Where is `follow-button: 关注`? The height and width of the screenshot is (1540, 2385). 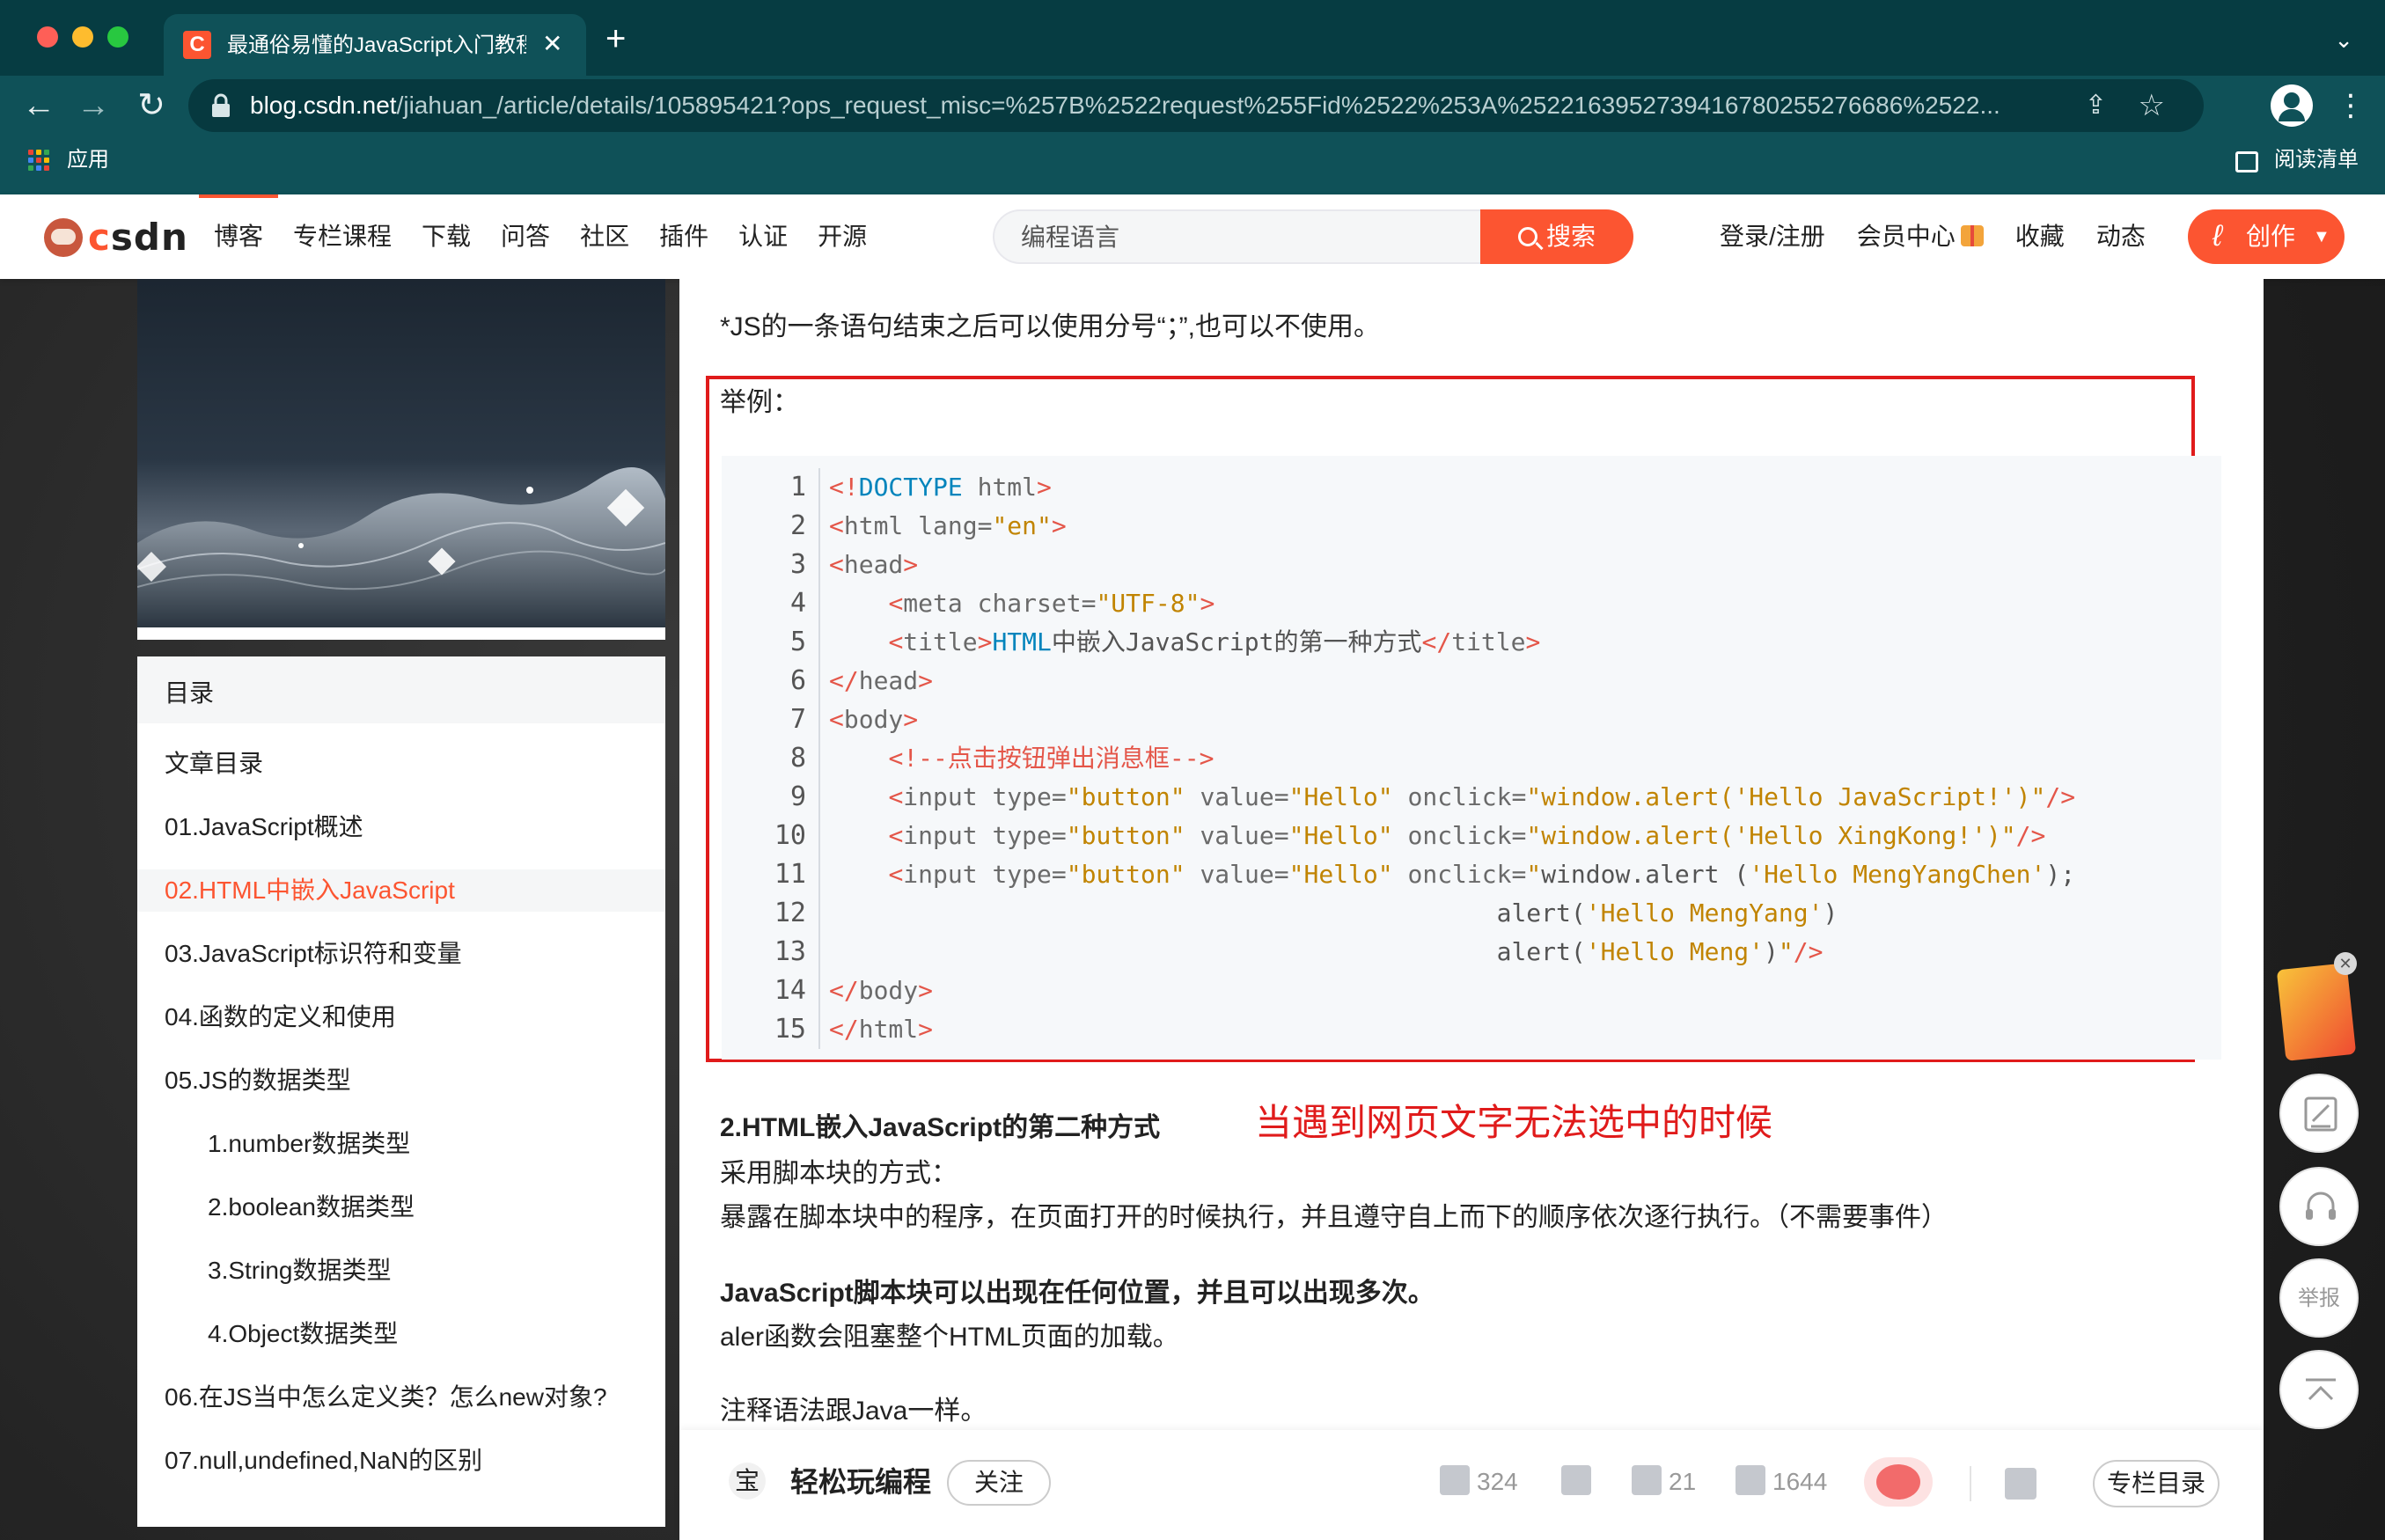 follow-button: 关注 is located at coordinates (999, 1483).